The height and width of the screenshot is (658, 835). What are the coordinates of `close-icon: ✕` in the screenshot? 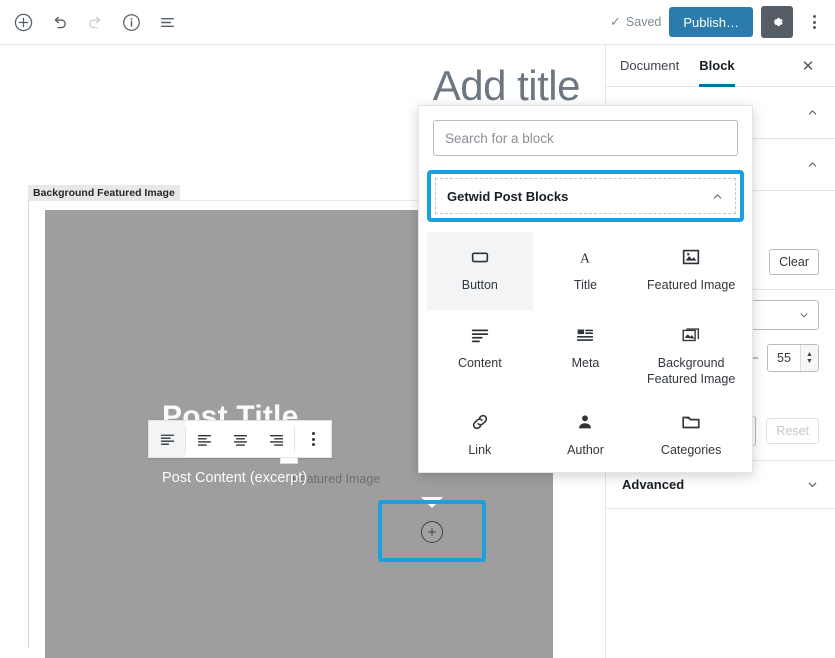 It's located at (808, 66).